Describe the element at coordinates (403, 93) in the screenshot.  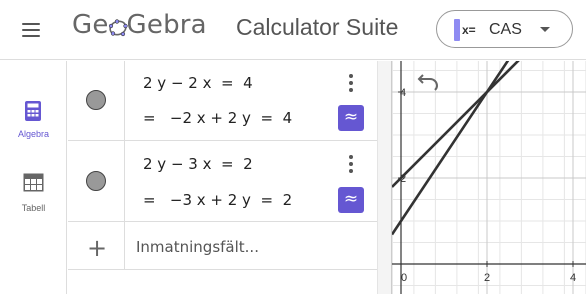
I see `y-tick-label: 4` at that location.